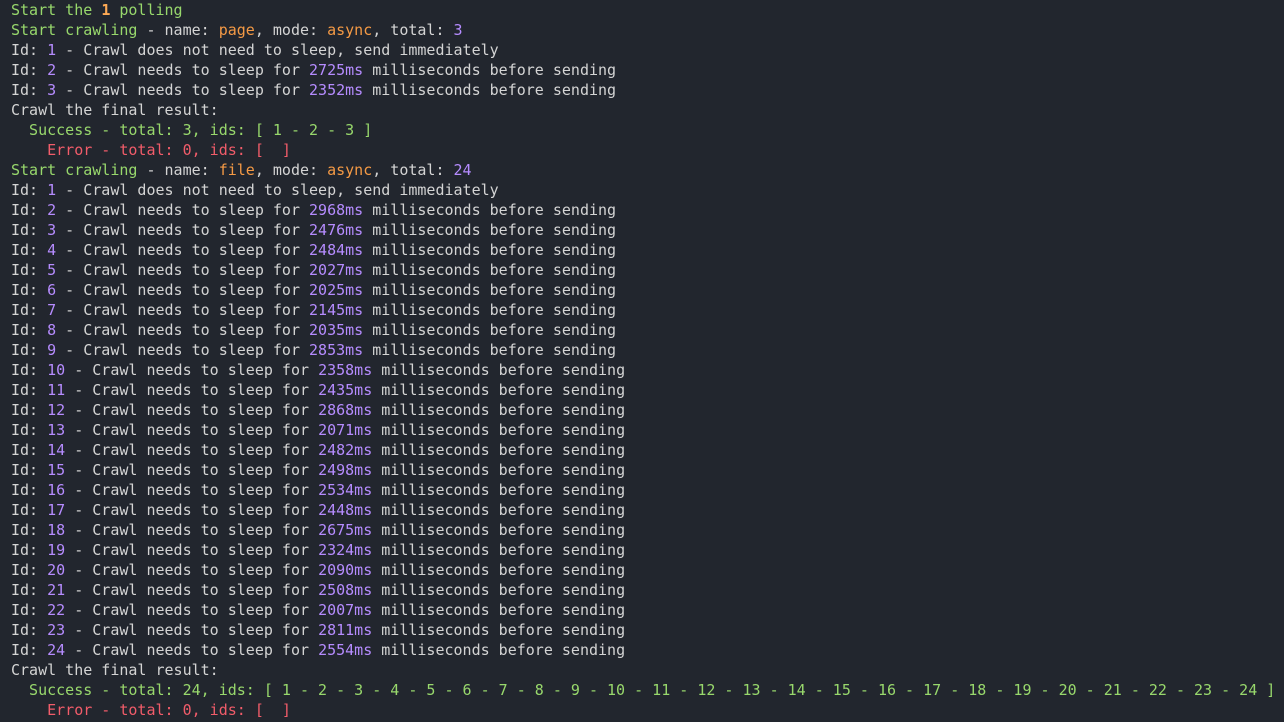 This screenshot has width=1284, height=722. Describe the element at coordinates (56, 530) in the screenshot. I see `terminal-text-segment: 18` at that location.